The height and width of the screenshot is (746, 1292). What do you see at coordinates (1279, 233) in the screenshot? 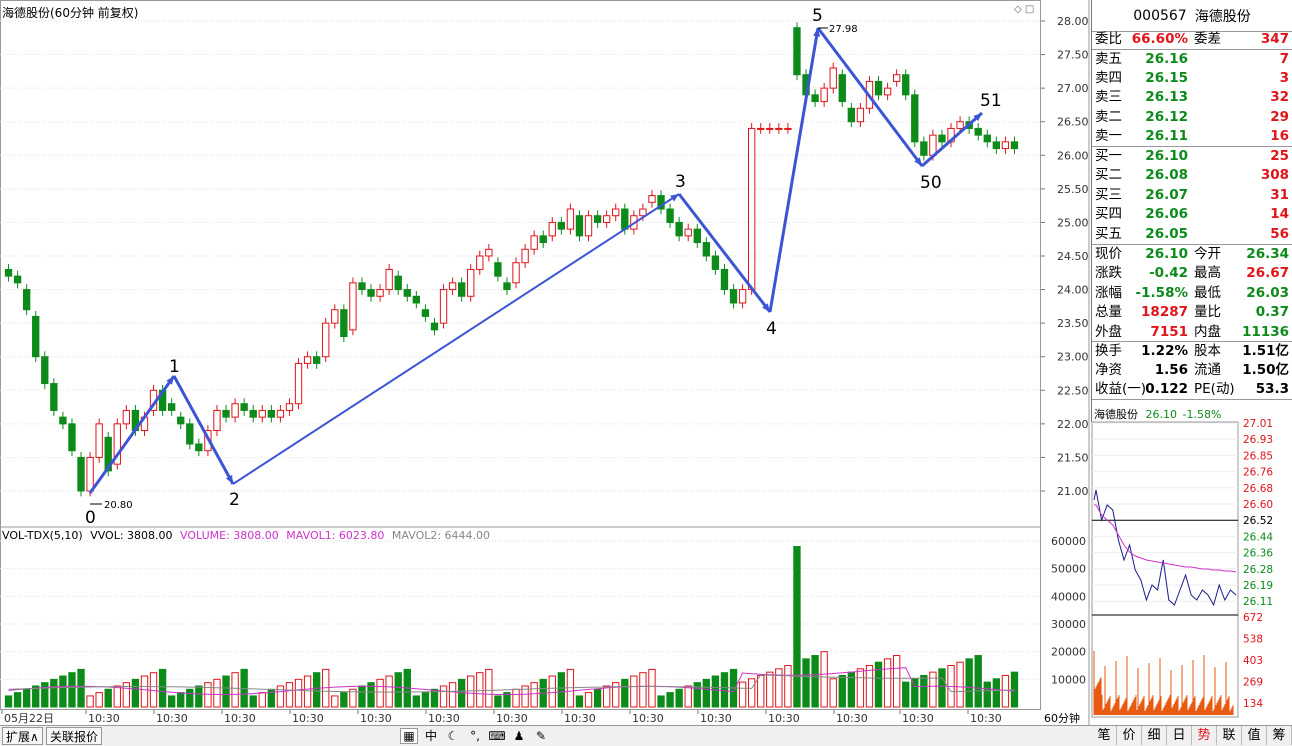
I see `bid-qty: 56` at bounding box center [1279, 233].